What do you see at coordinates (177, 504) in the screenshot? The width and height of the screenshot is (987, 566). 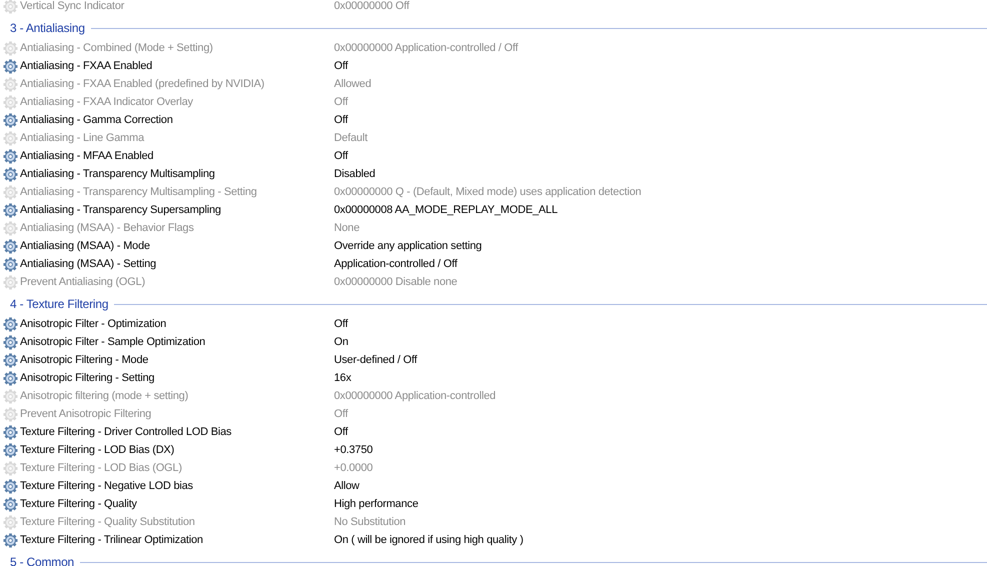 I see `setting-name: Texture Filtering - Quality` at bounding box center [177, 504].